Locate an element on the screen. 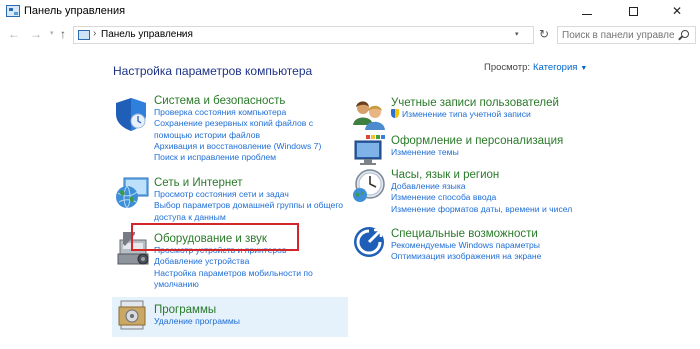 The width and height of the screenshot is (700, 349). category-programs: Программы Удаление программы is located at coordinates (197, 315).